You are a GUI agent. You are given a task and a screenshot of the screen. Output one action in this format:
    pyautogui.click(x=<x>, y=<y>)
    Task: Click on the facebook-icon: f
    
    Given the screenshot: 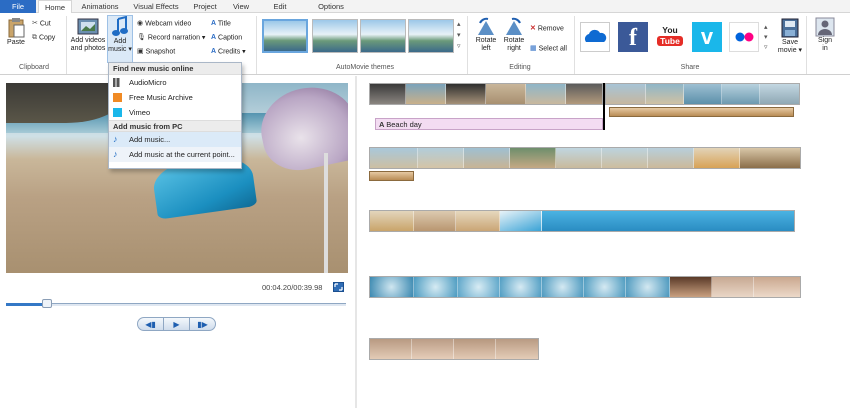 What is the action you would take?
    pyautogui.click(x=633, y=38)
    